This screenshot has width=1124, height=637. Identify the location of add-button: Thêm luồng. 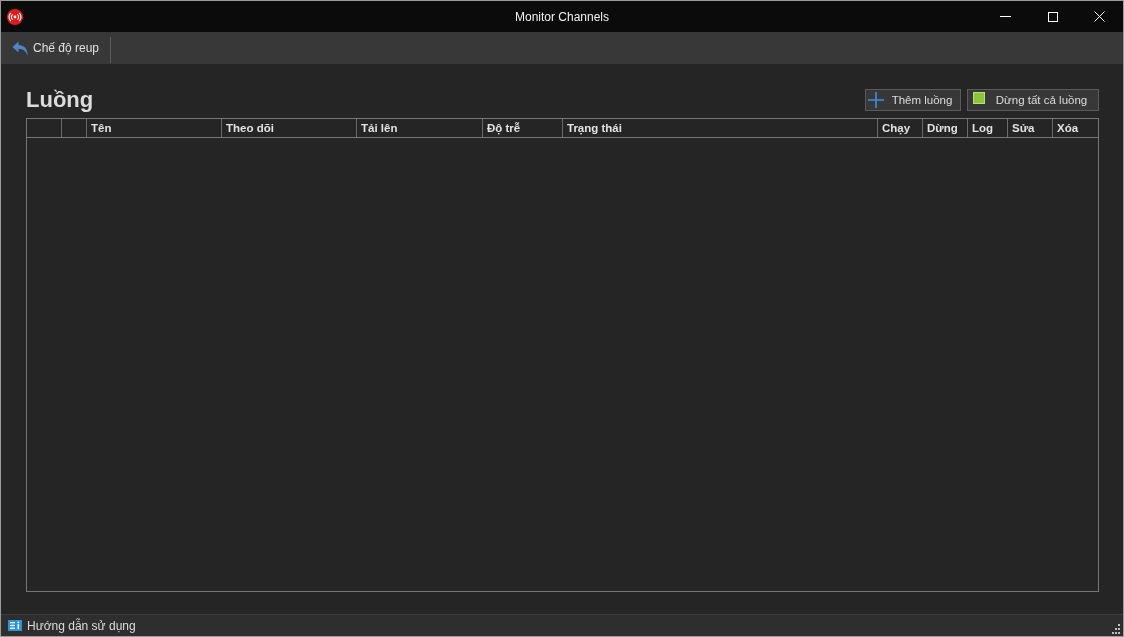
(913, 100).